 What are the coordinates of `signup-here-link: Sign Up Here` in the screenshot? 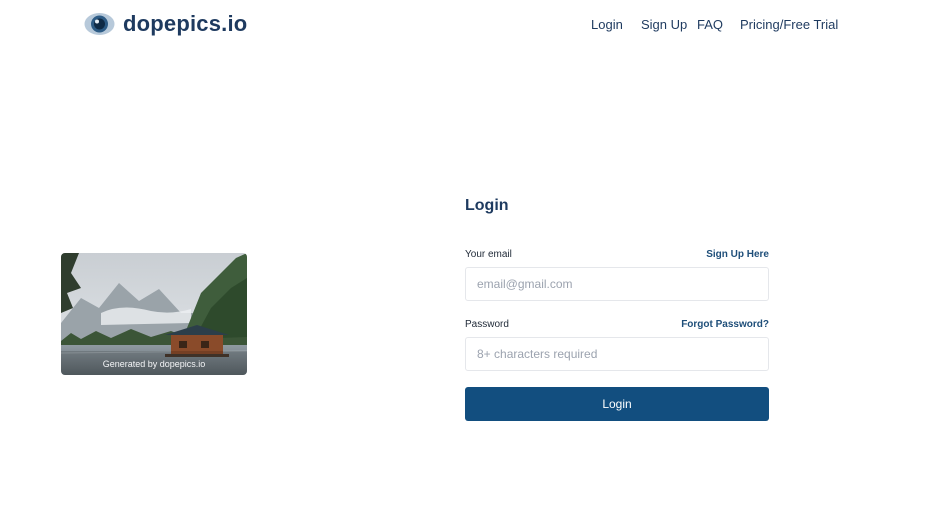 It's located at (737, 254).